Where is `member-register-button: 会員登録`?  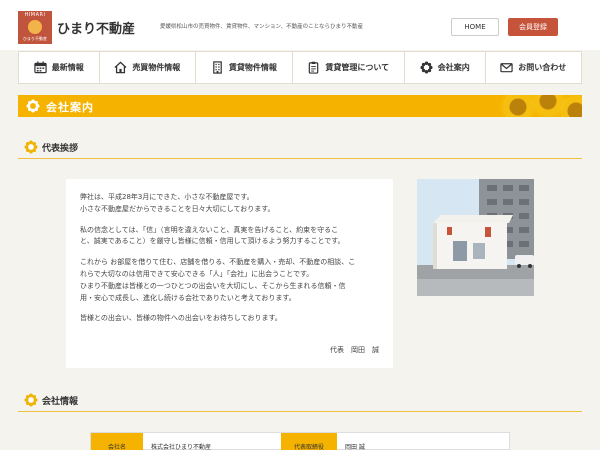 member-register-button: 会員登録 is located at coordinates (533, 27).